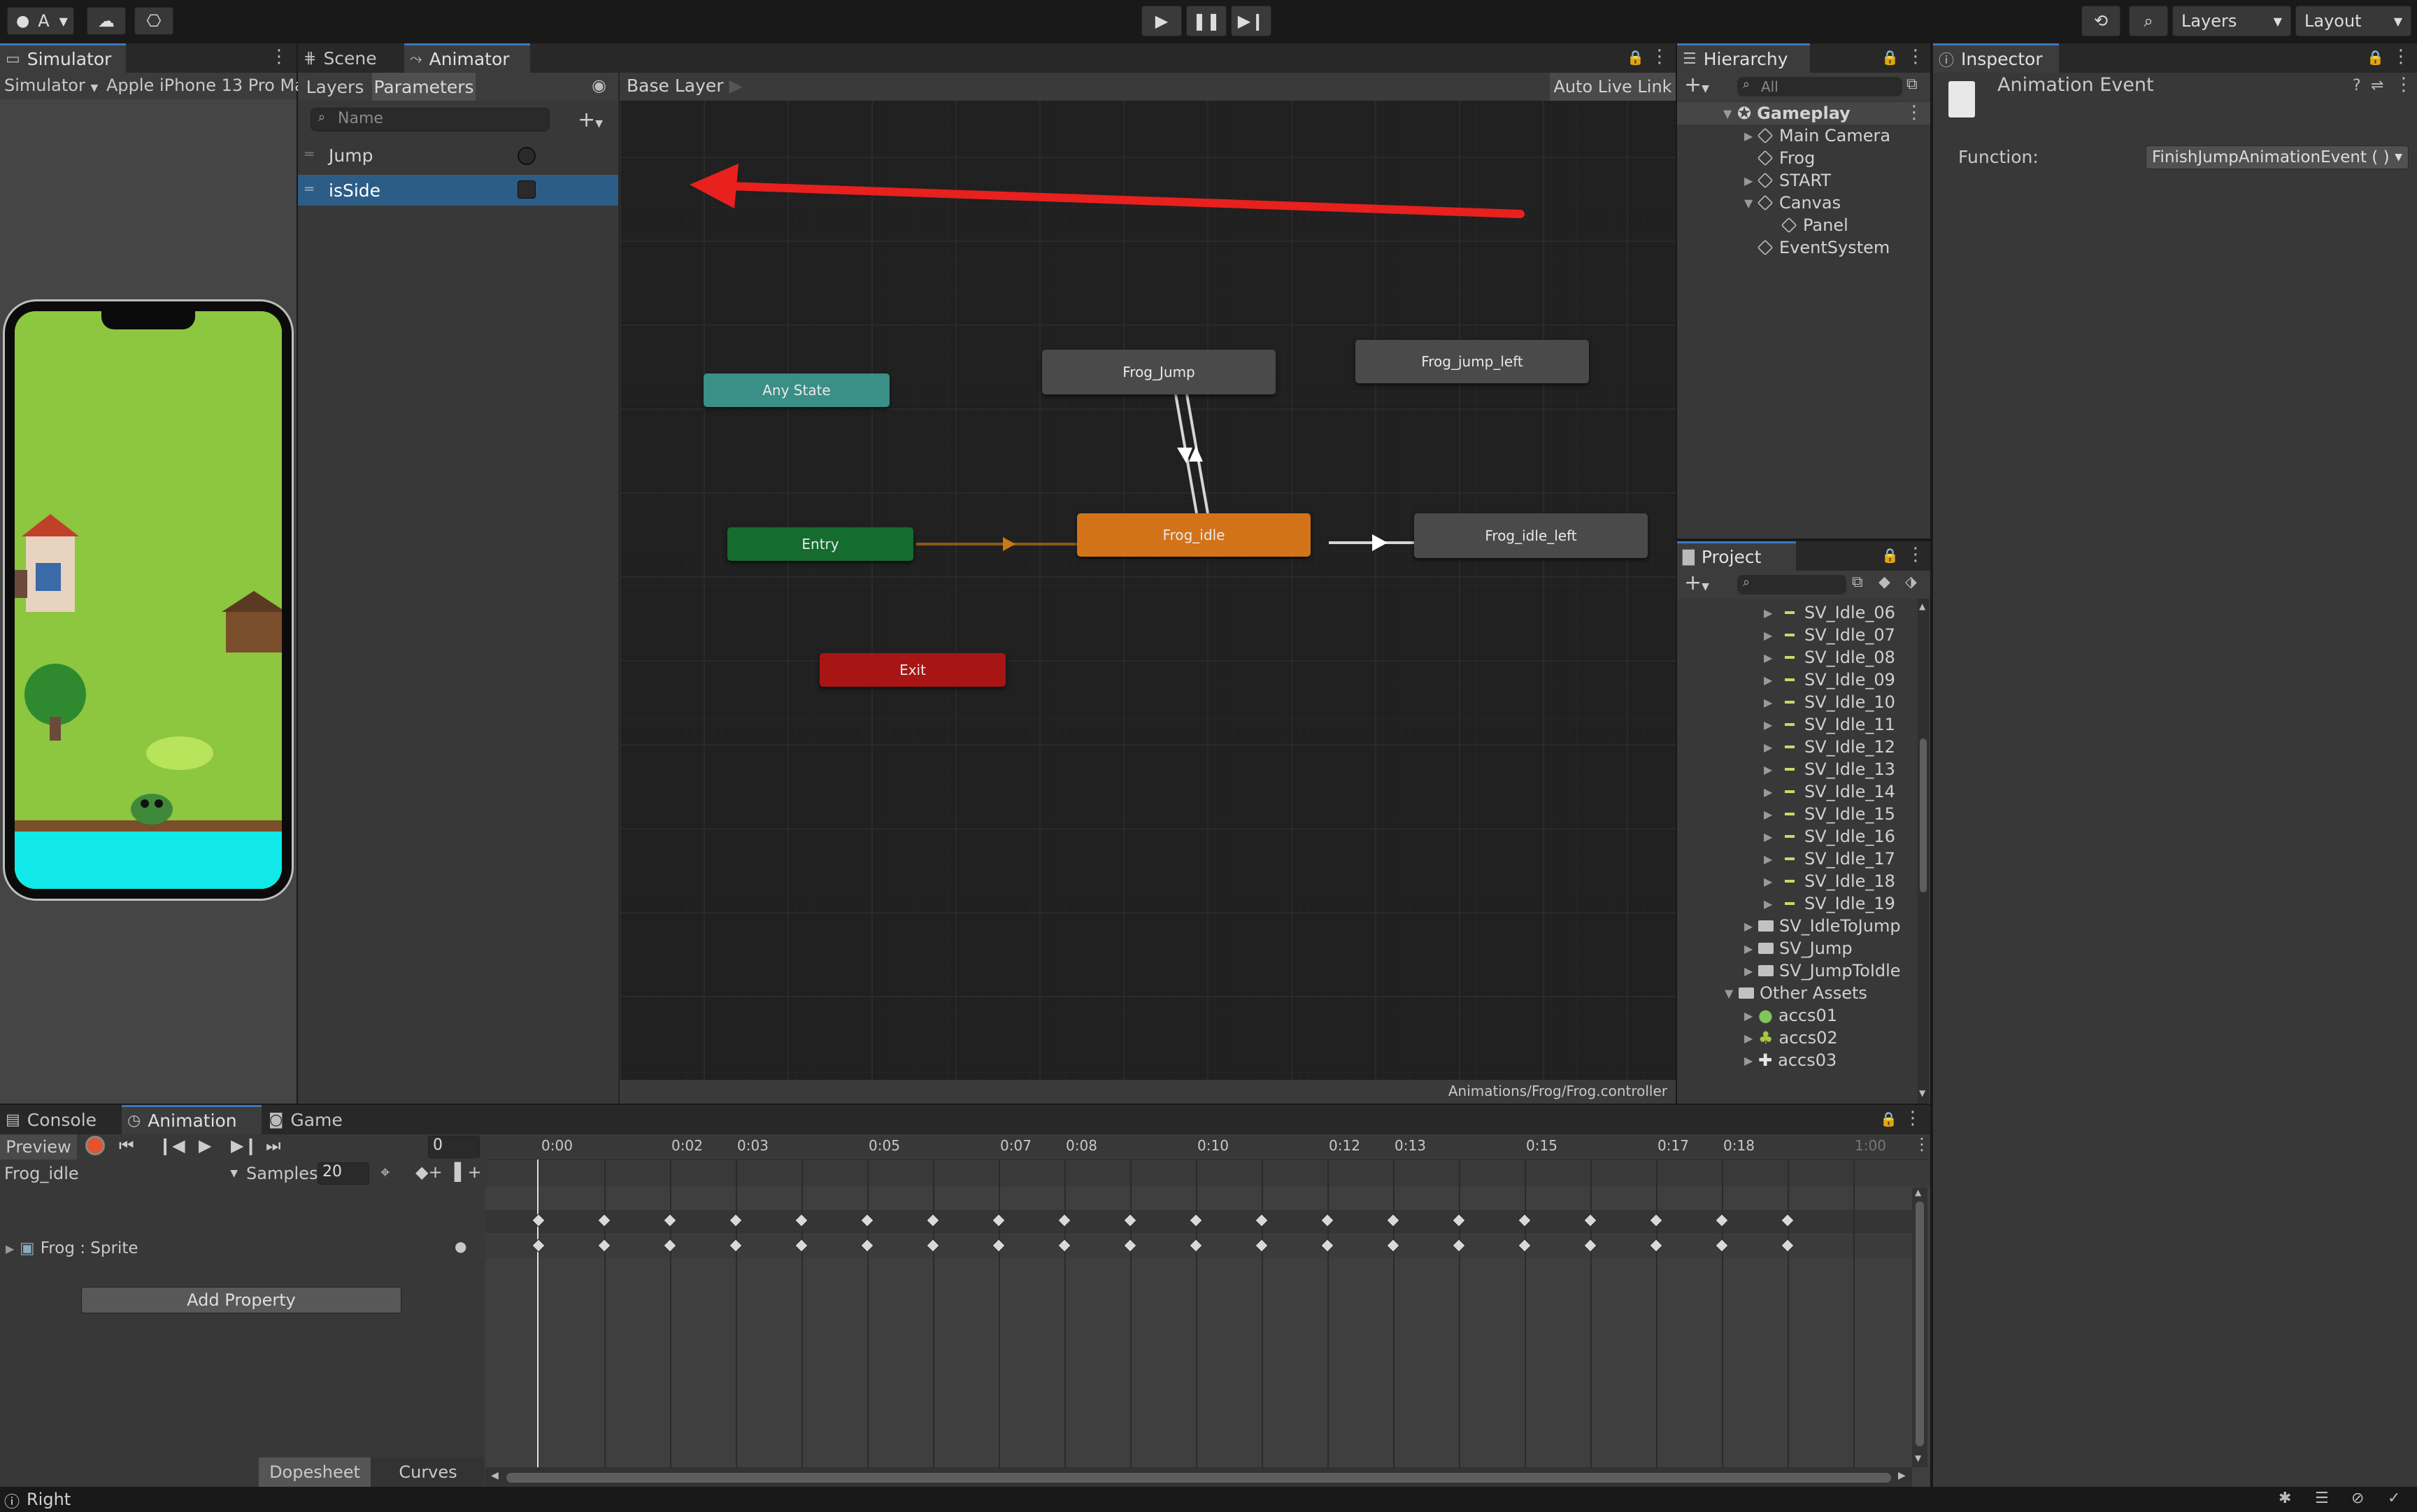 The height and width of the screenshot is (1512, 2417). What do you see at coordinates (1696, 583) in the screenshot?
I see `add-button: +▼` at bounding box center [1696, 583].